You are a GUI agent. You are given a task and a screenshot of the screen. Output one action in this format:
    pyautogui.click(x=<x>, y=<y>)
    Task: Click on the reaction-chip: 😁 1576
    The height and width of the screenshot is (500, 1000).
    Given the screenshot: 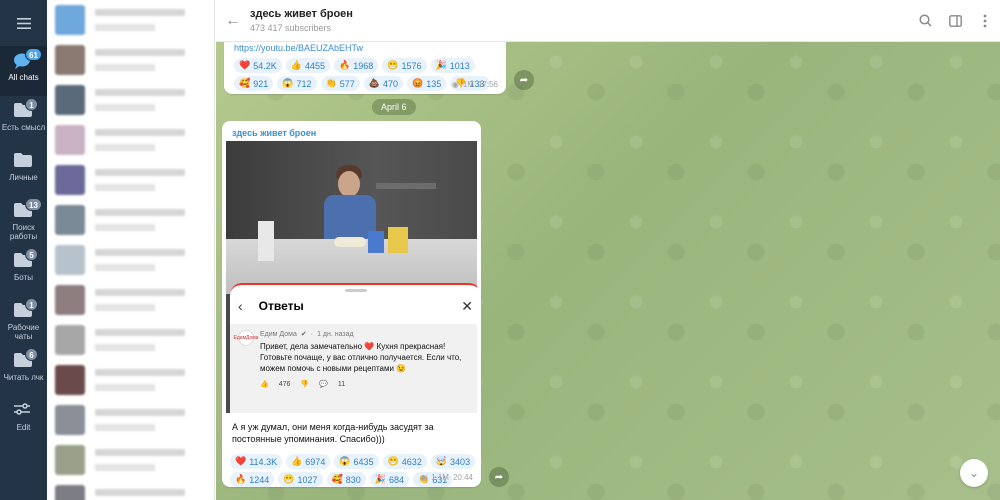 What is the action you would take?
    pyautogui.click(x=404, y=65)
    